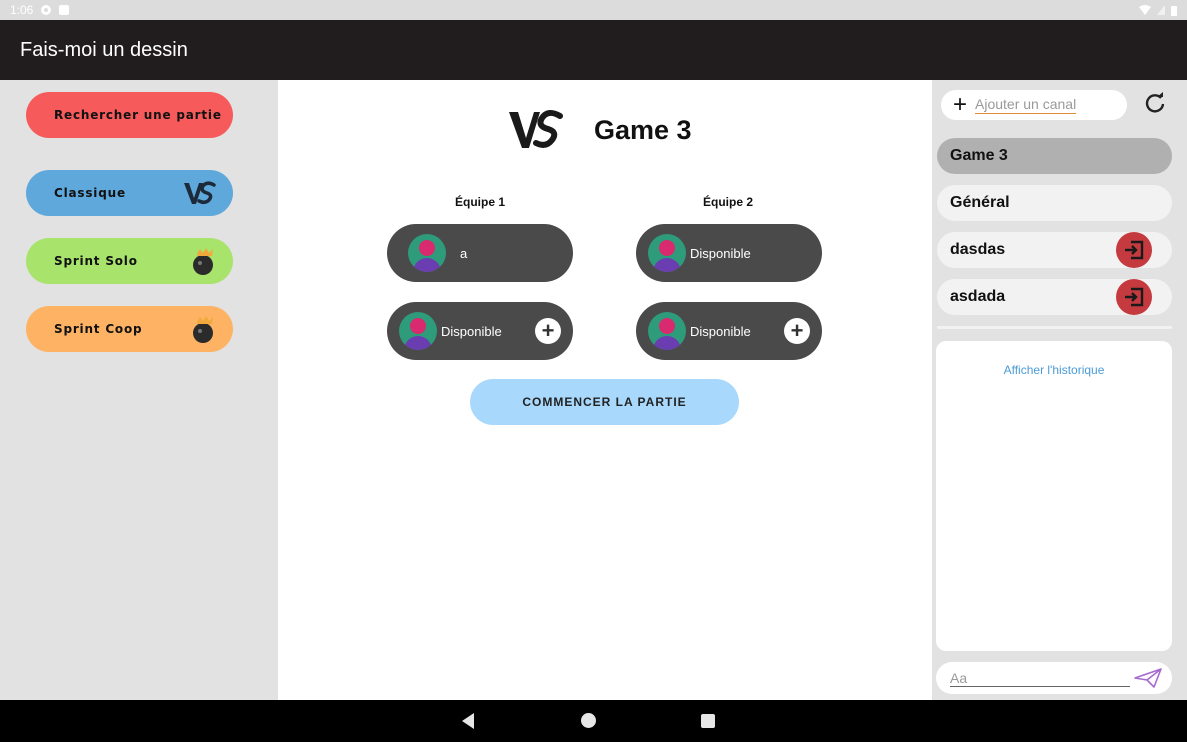 The height and width of the screenshot is (742, 1187). What do you see at coordinates (1155, 103) in the screenshot?
I see `refresh-icon` at bounding box center [1155, 103].